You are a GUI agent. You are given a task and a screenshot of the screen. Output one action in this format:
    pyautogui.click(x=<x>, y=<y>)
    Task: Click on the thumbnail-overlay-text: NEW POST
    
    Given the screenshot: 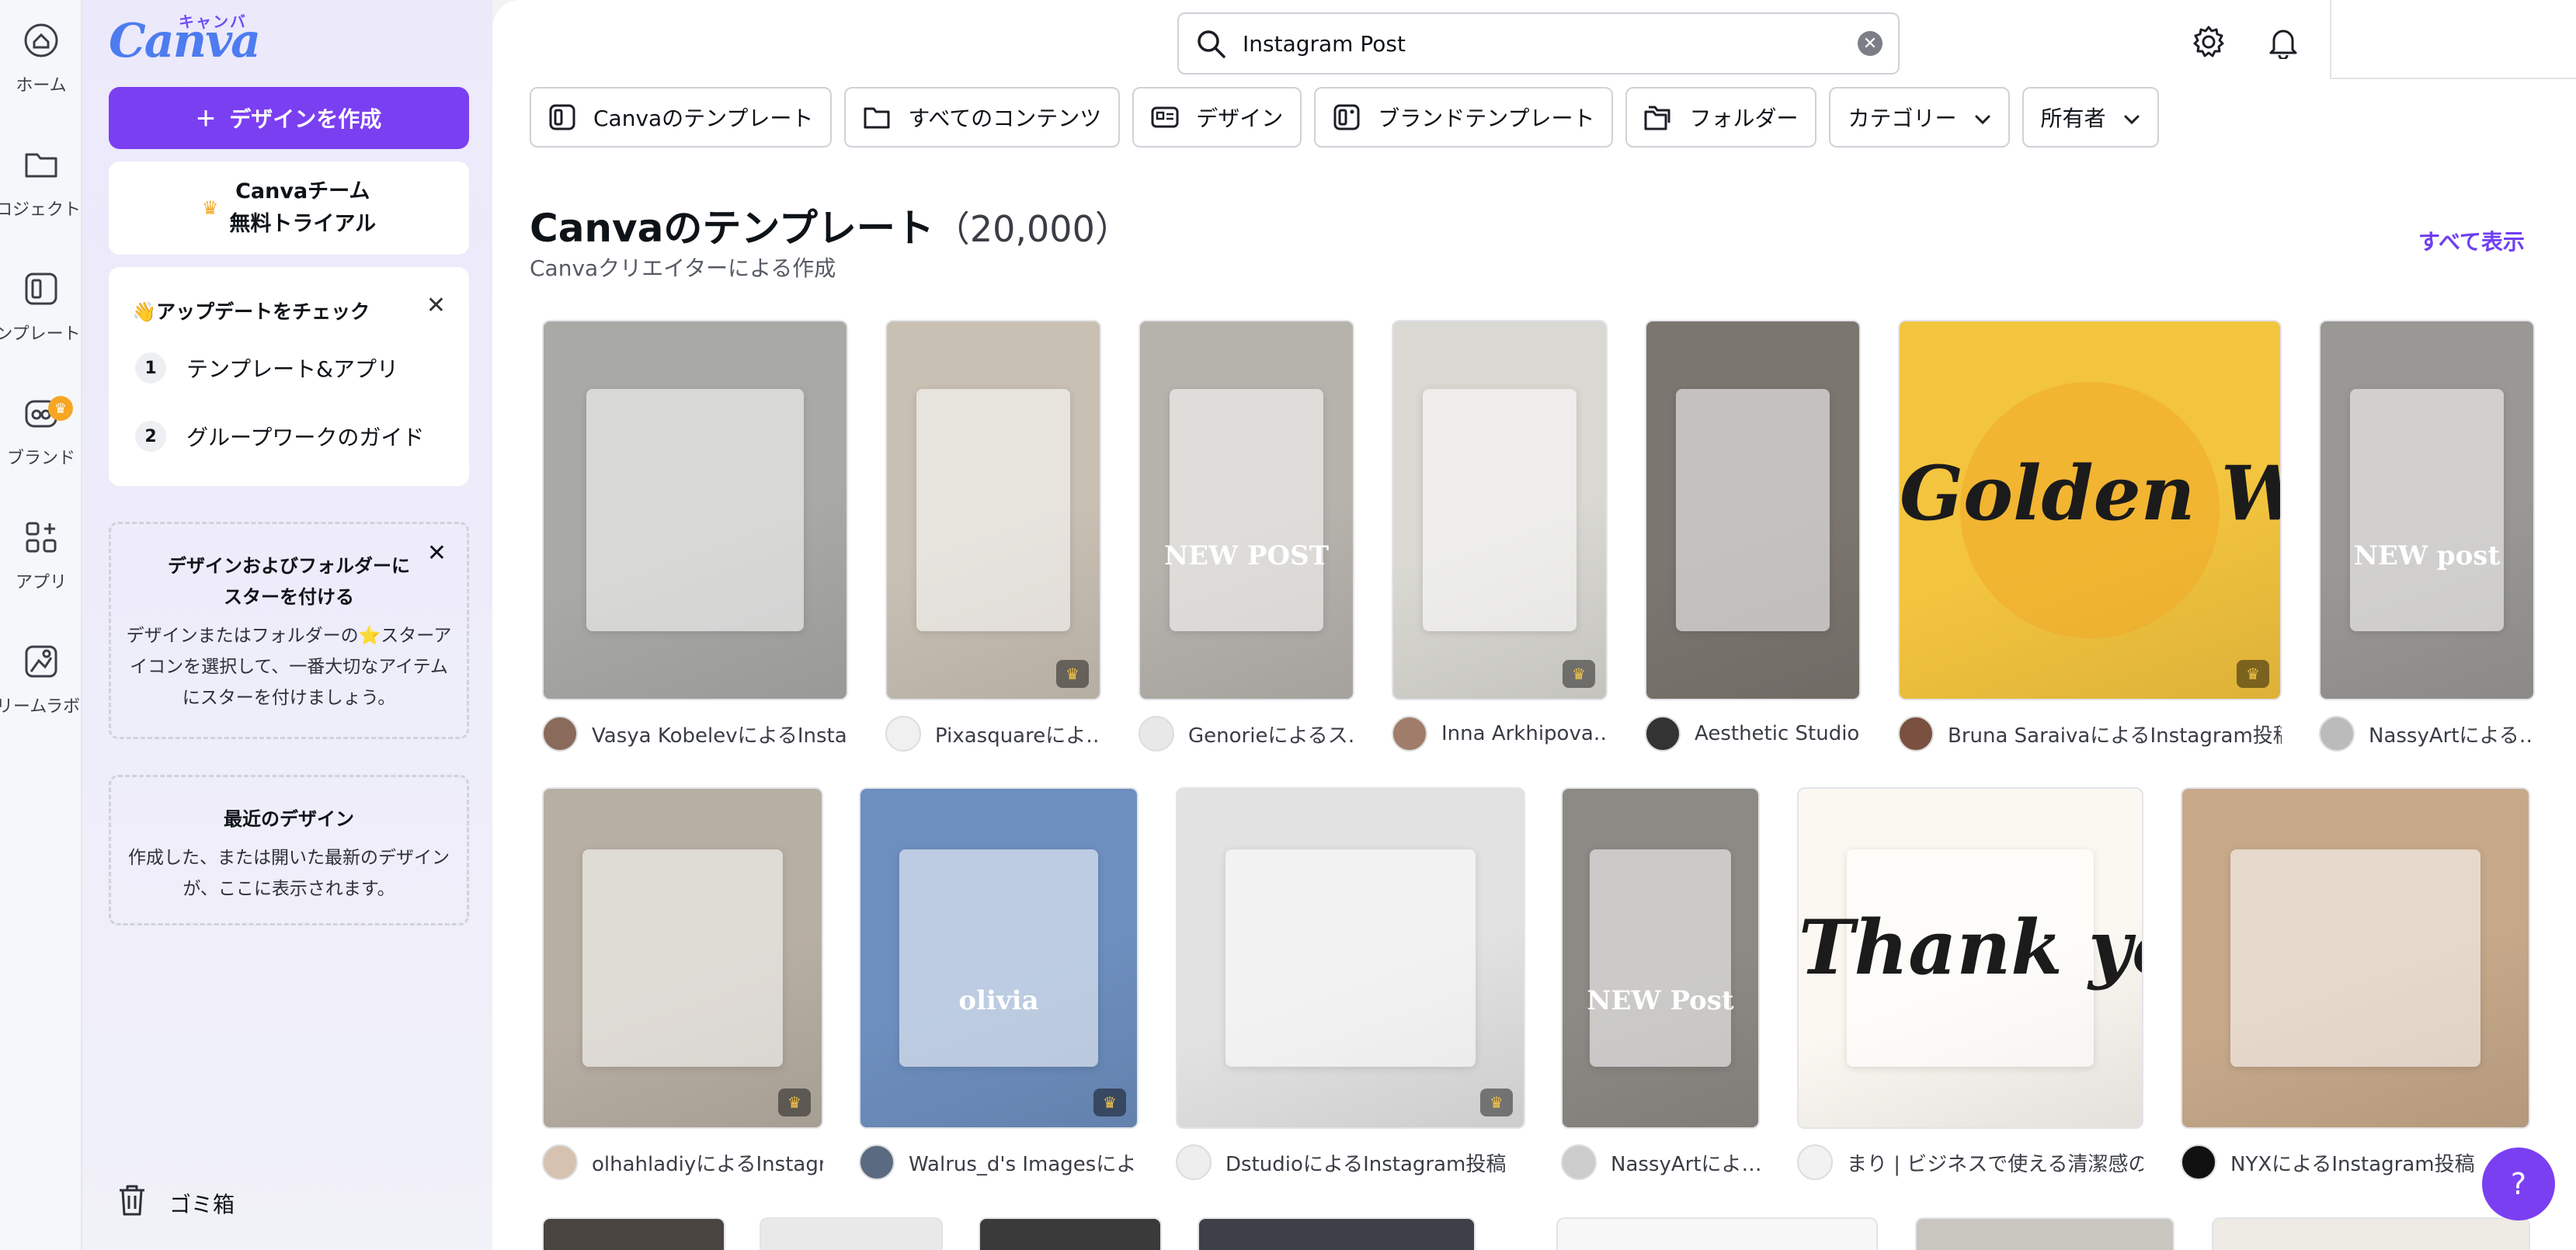 What is the action you would take?
    pyautogui.click(x=1246, y=555)
    